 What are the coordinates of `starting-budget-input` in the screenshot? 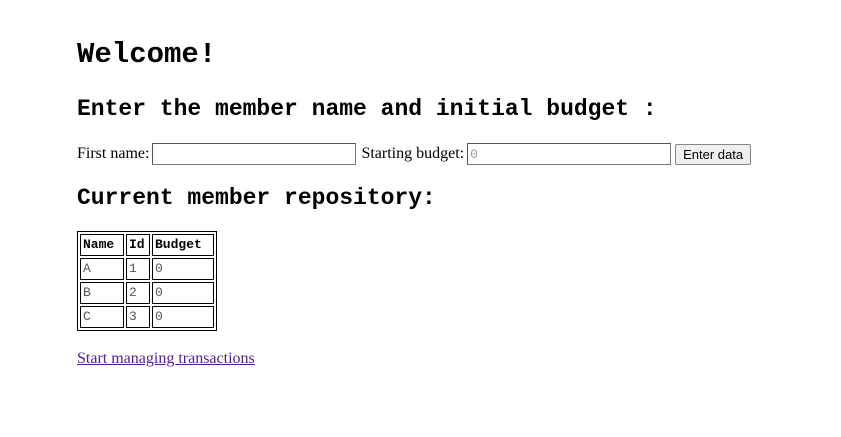 It's located at (569, 154).